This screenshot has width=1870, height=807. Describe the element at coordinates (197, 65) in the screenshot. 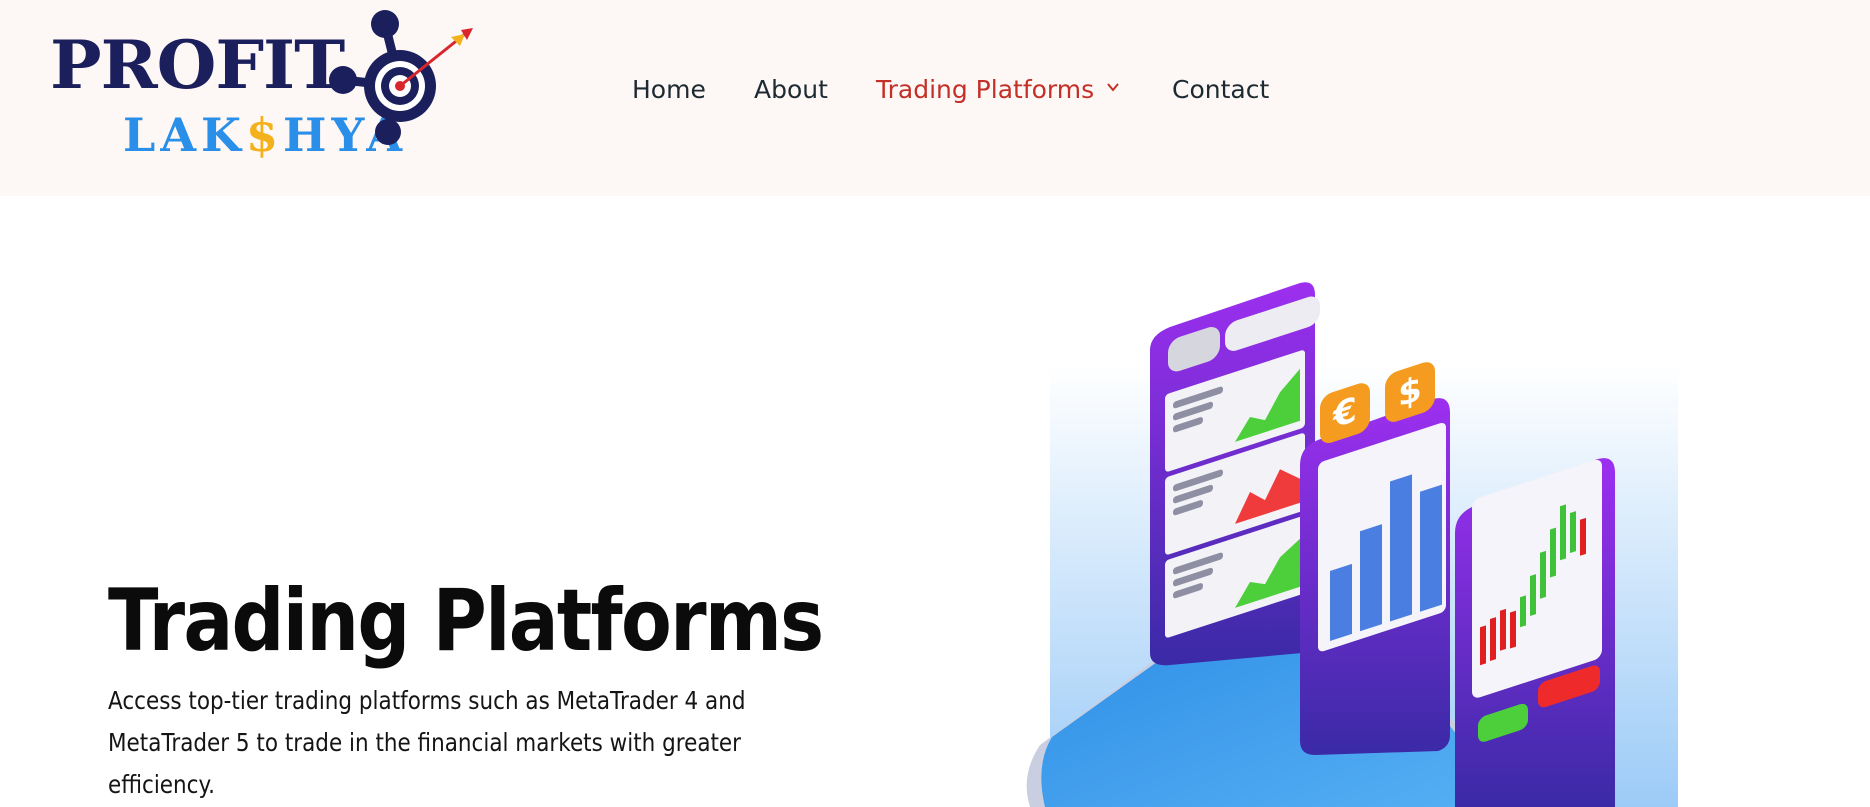

I see `logo-word-profit: PROFIT` at that location.